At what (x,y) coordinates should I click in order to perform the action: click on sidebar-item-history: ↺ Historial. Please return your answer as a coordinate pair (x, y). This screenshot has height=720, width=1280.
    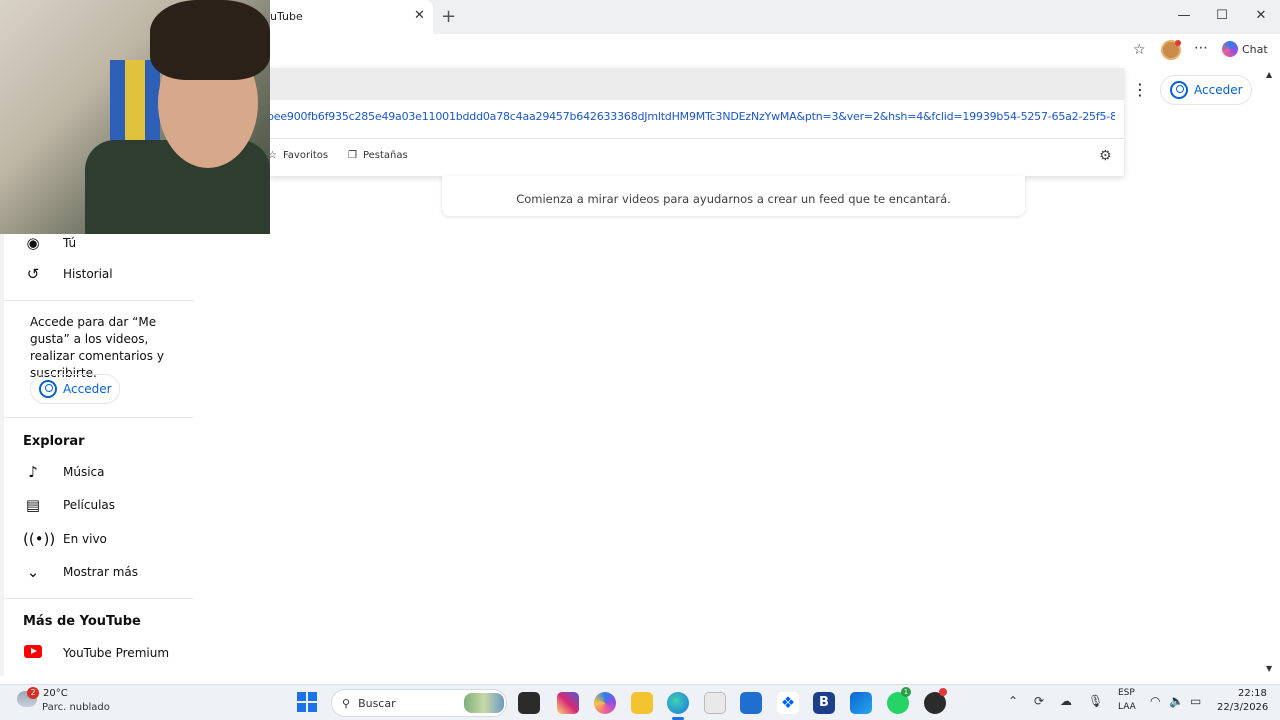
    Looking at the image, I should click on (68, 274).